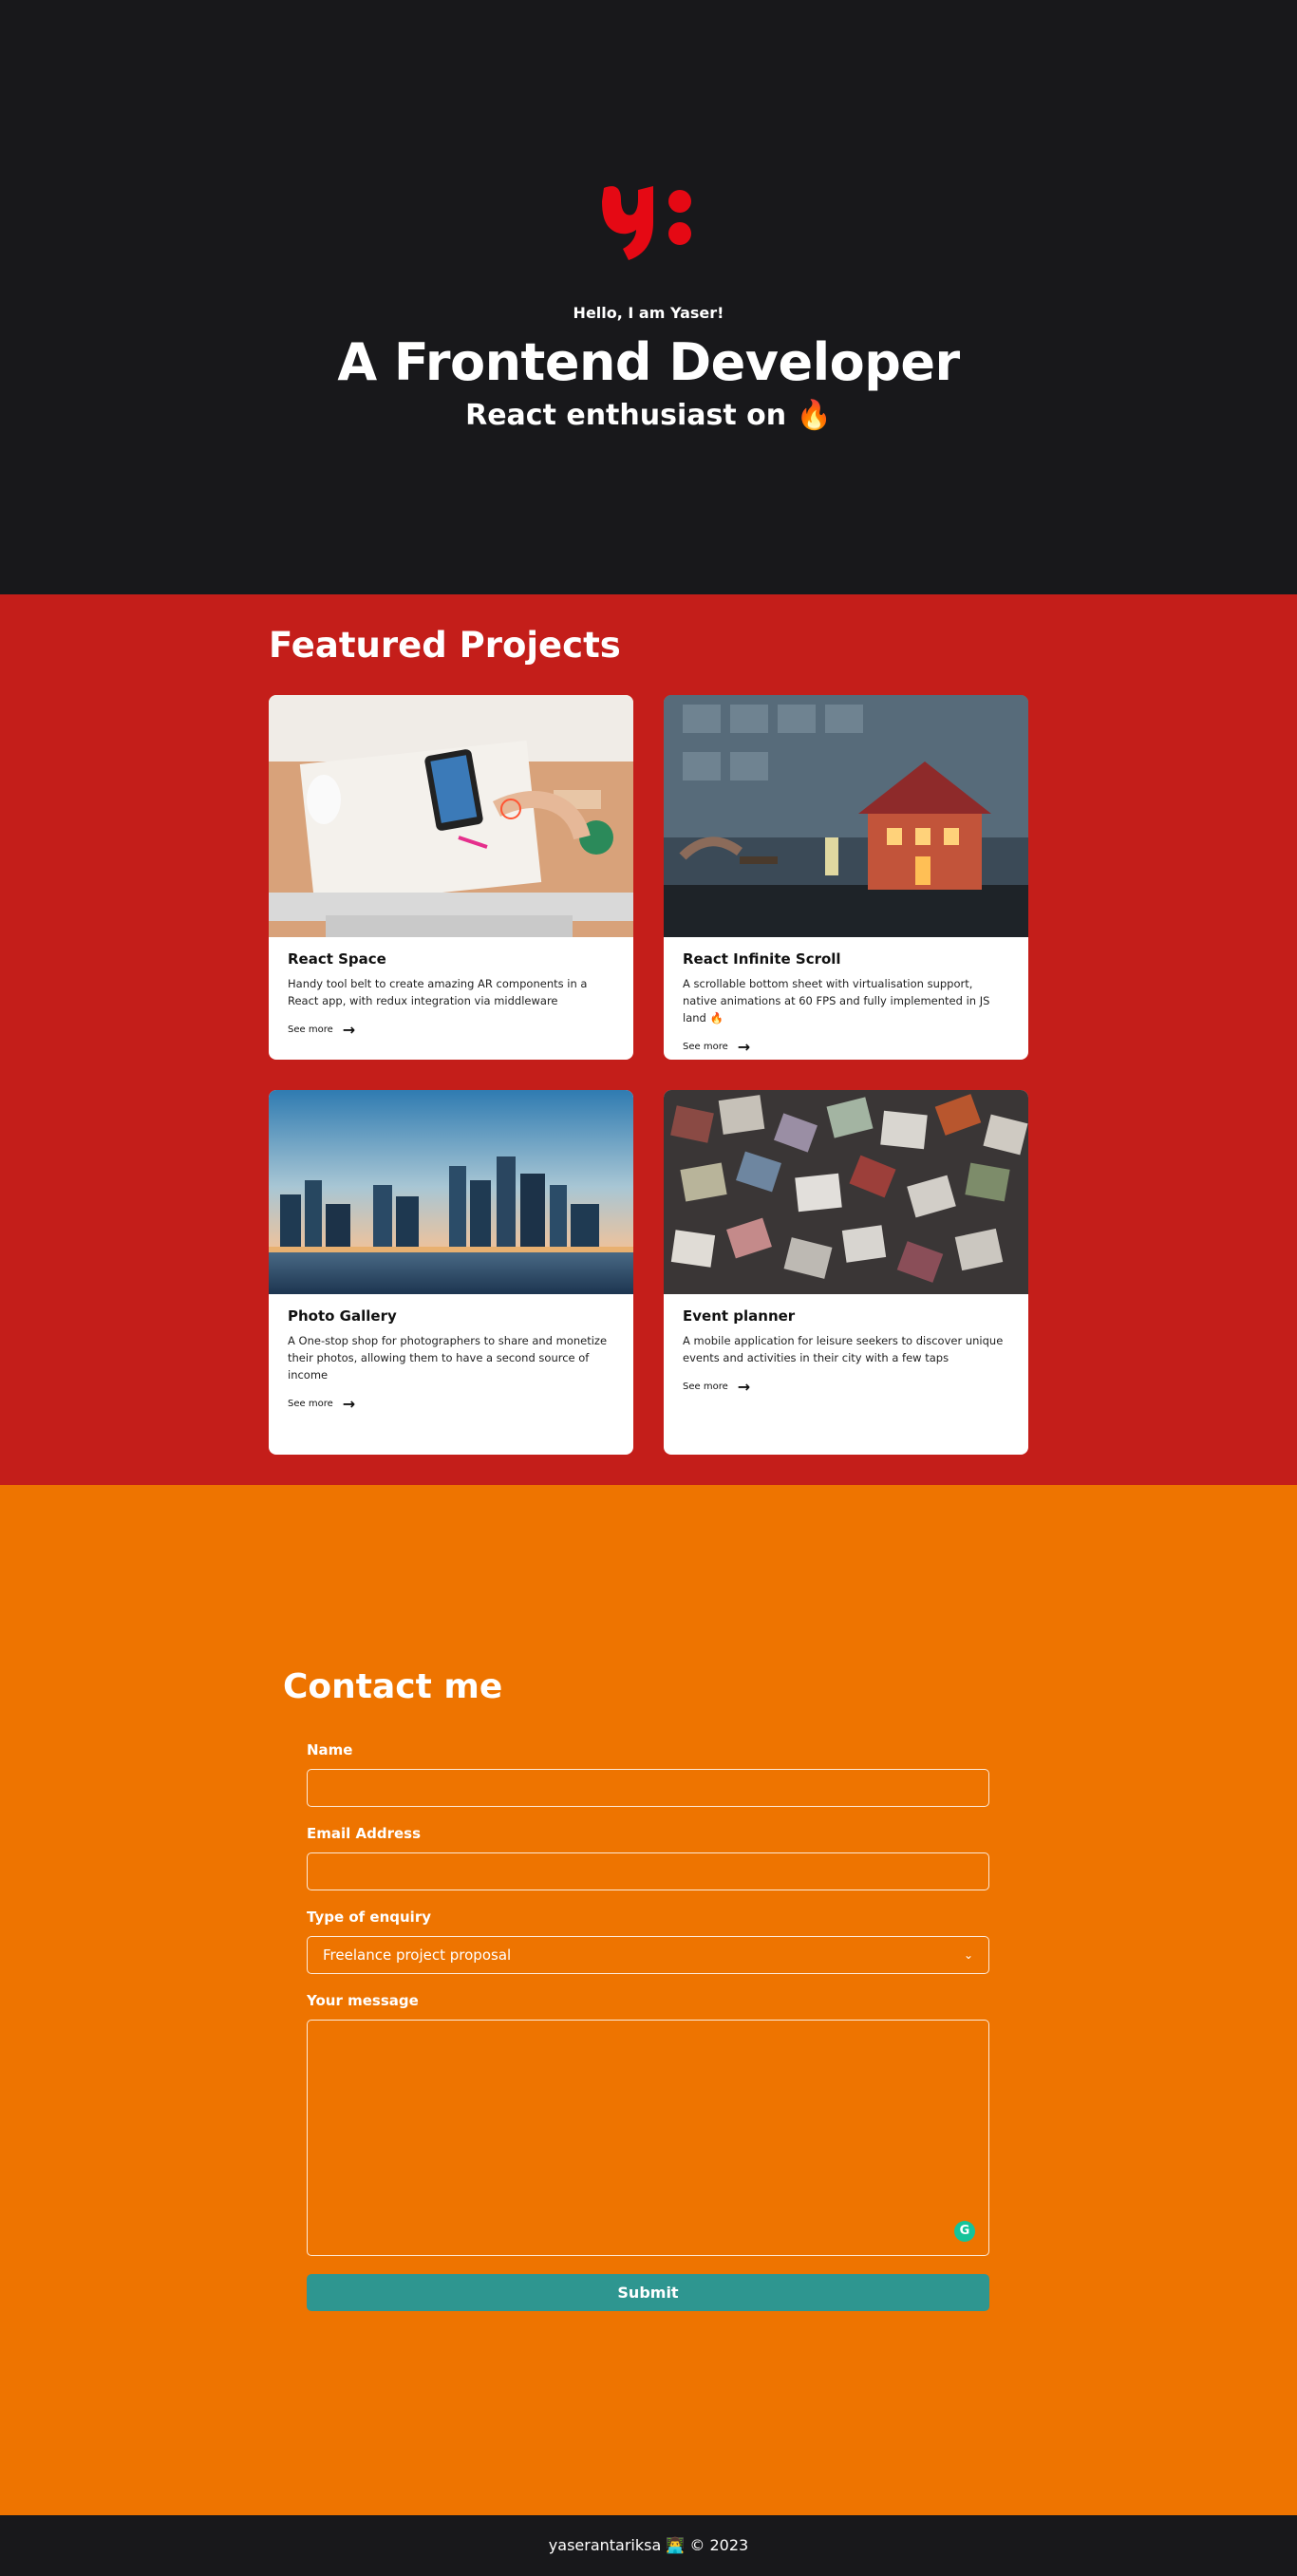 The image size is (1297, 2576). I want to click on footer-text: yaserantariksa 👨‍💻 © 2023, so click(648, 2545).